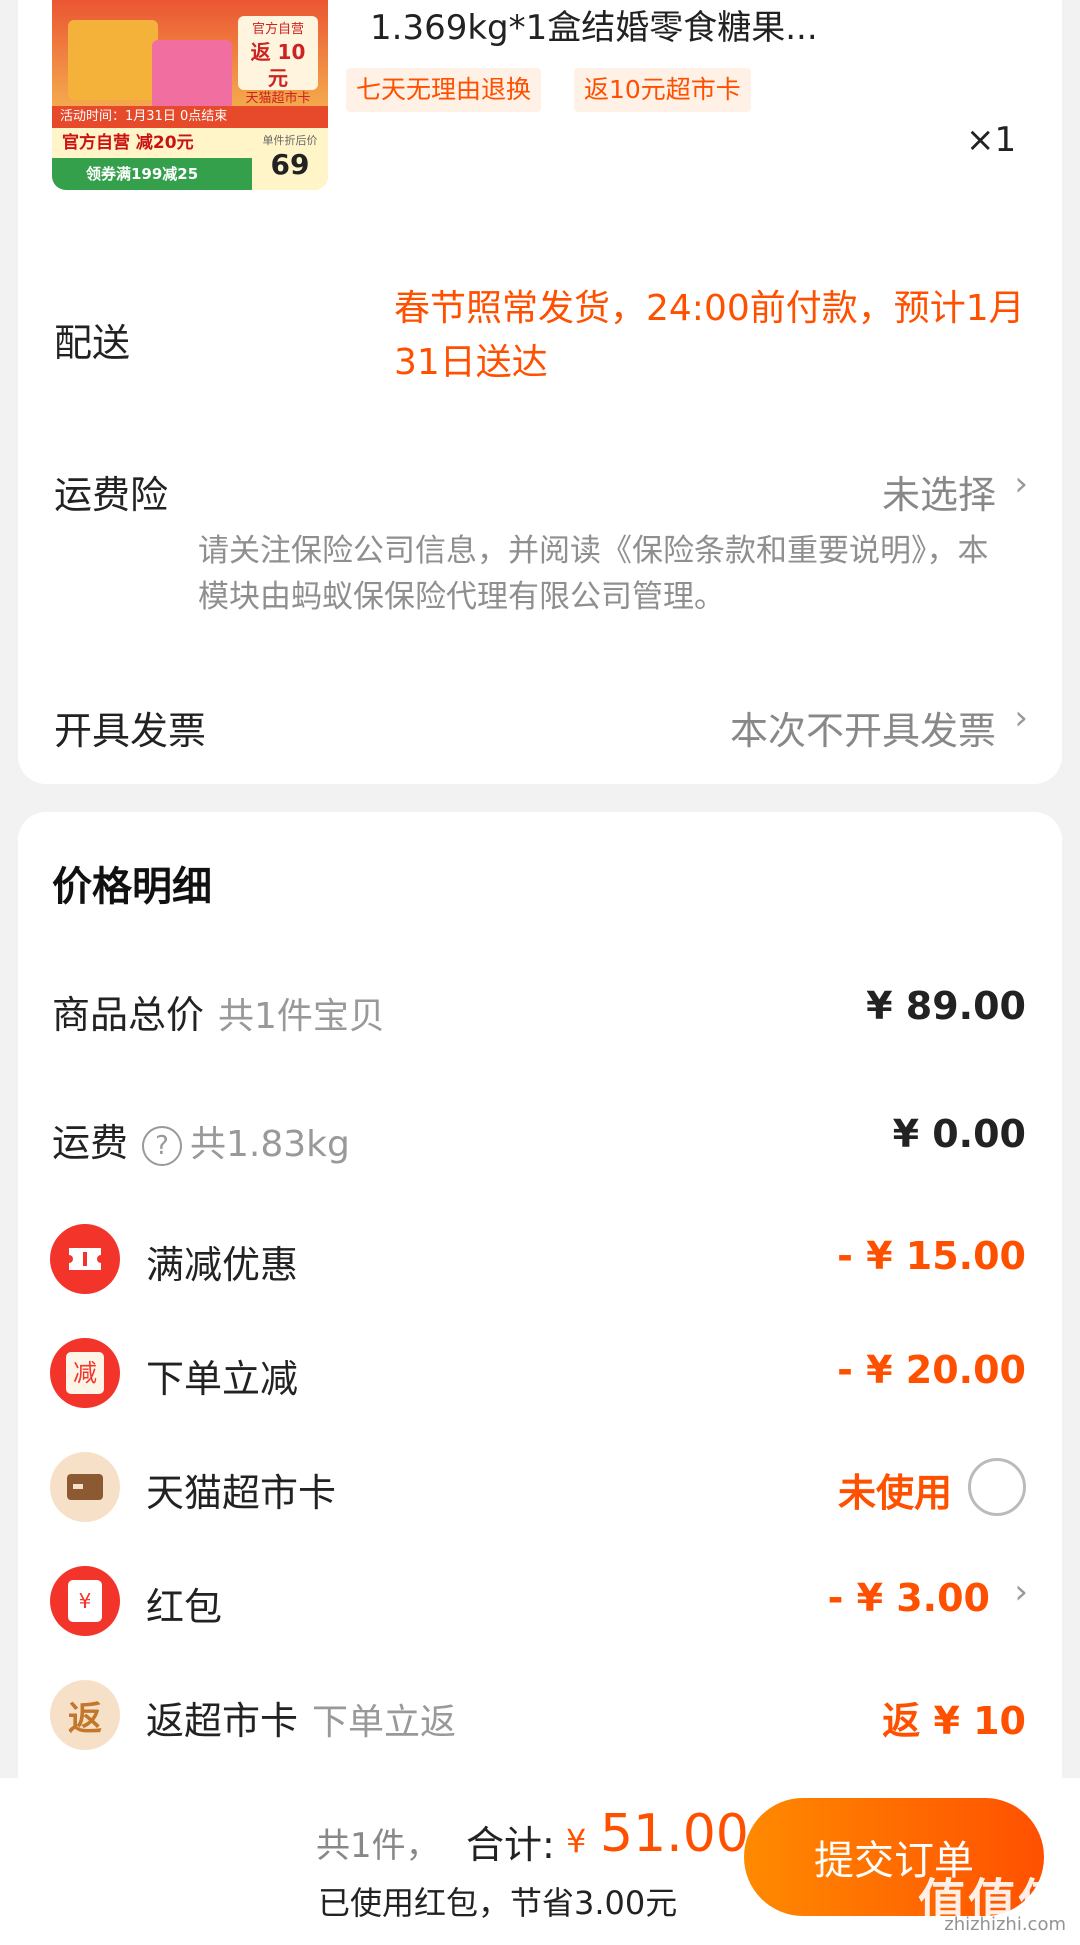  Describe the element at coordinates (931, 1256) in the screenshot. I see `full-reduction-value: - ¥ 15.00` at that location.